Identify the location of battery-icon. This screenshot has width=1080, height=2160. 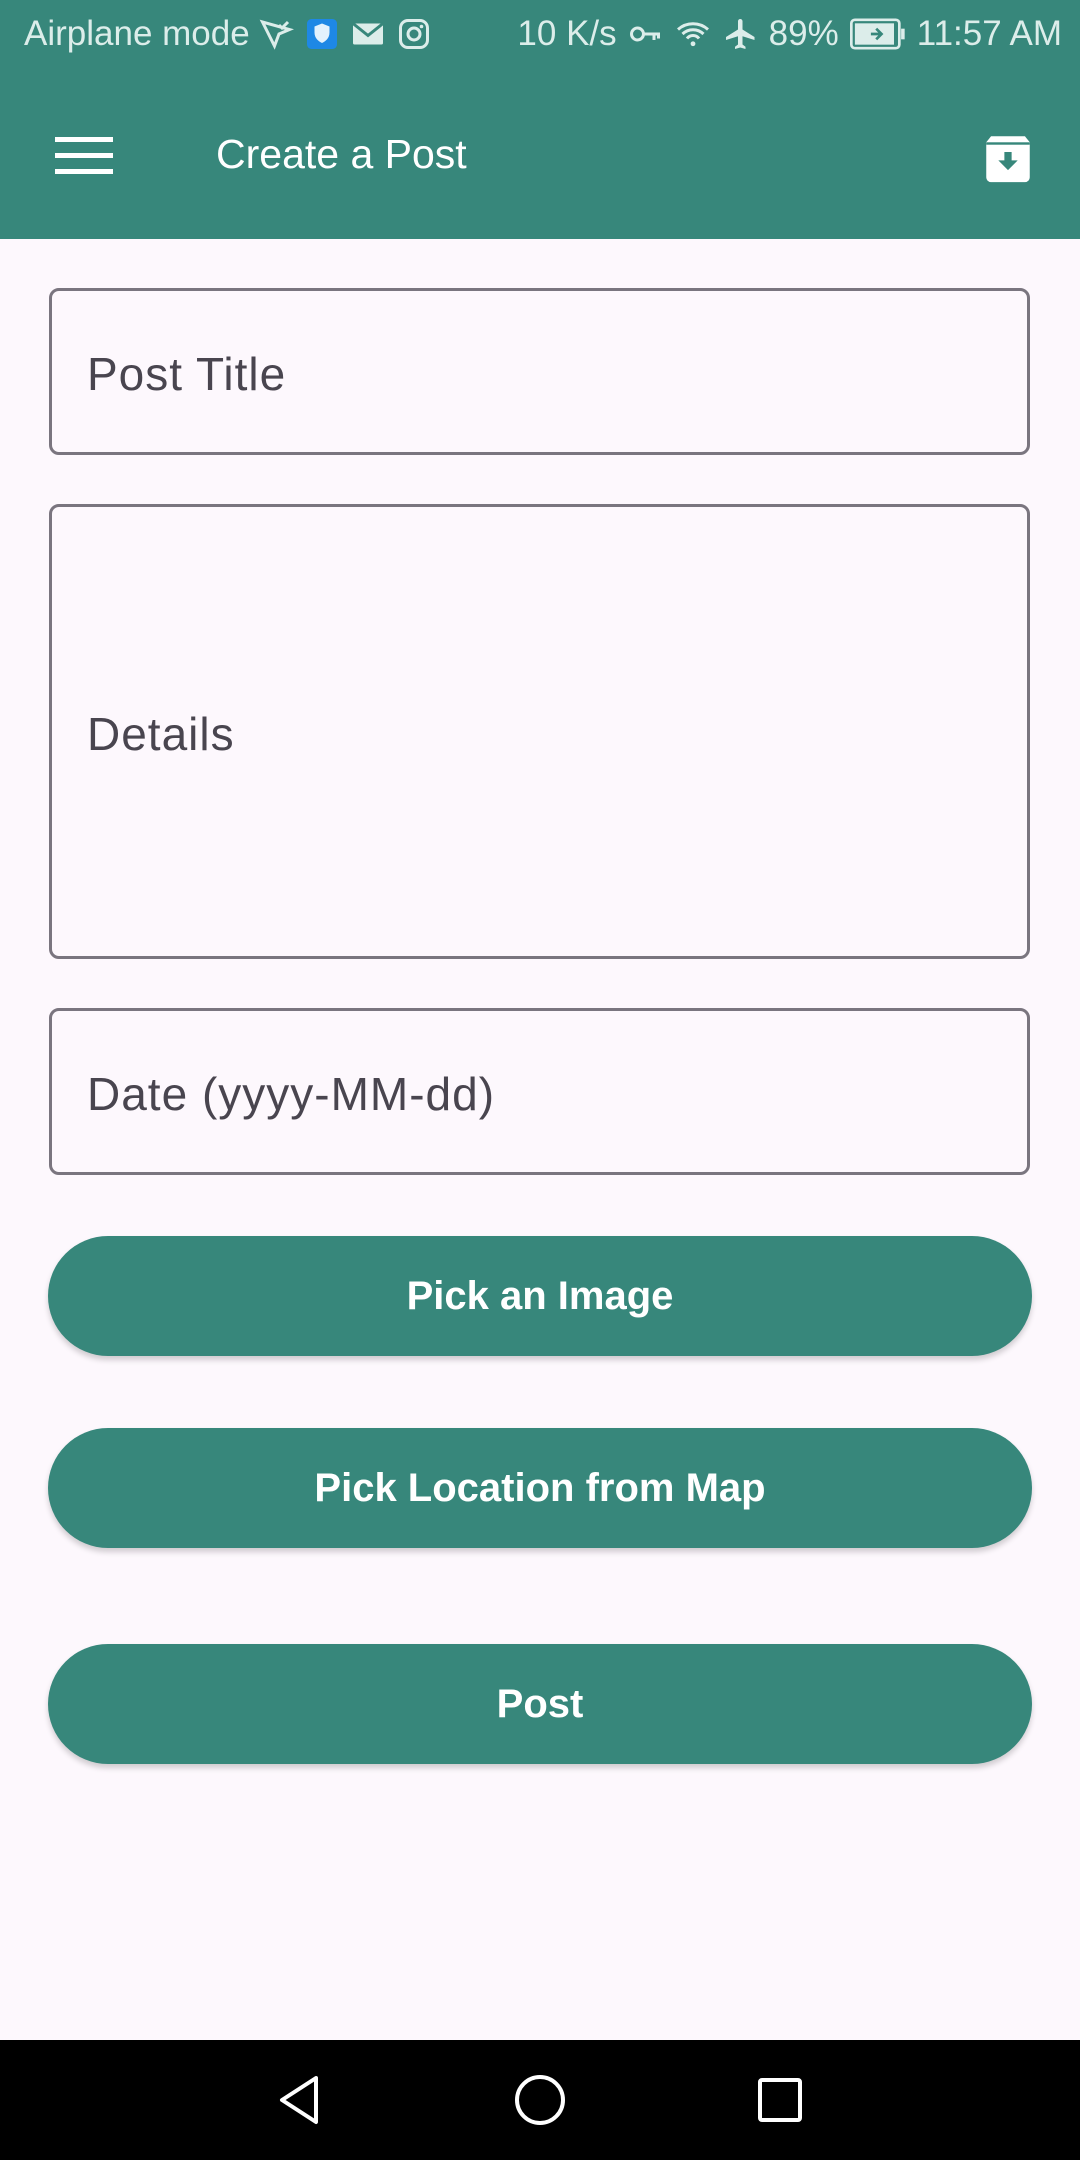
(878, 34).